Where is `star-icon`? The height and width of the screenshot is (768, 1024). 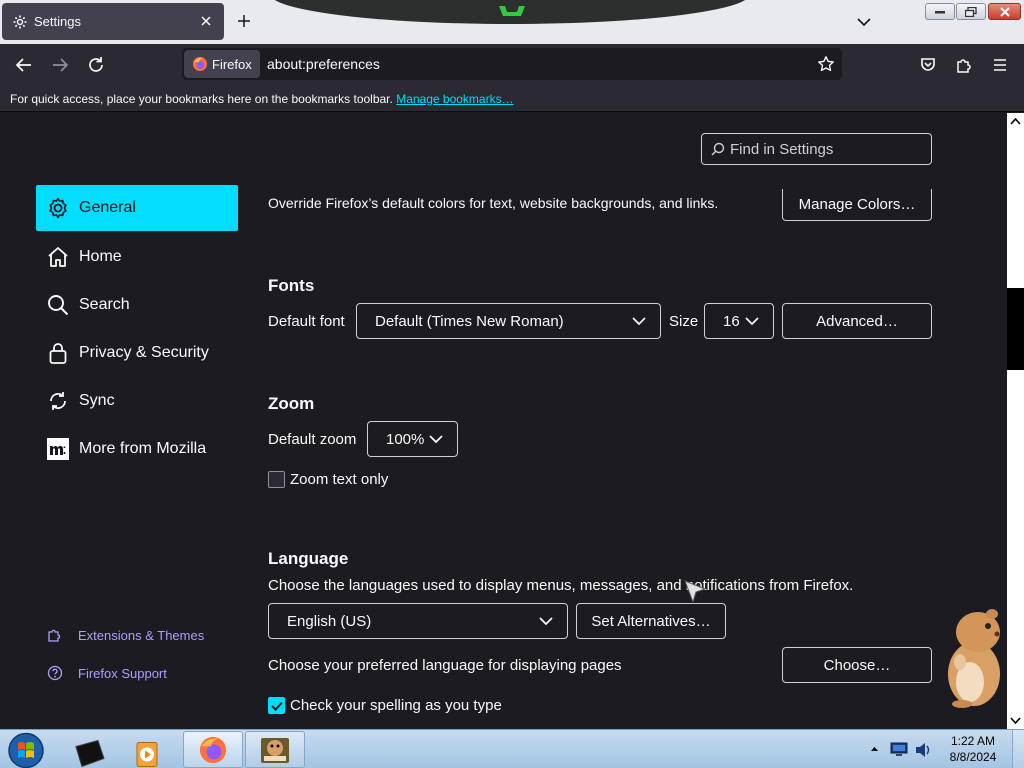 star-icon is located at coordinates (826, 64).